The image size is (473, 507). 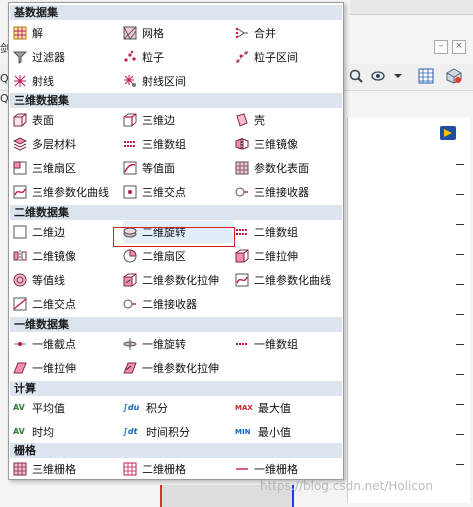 I want to click on menu-item-label: 三维参数化曲线, so click(x=70, y=192).